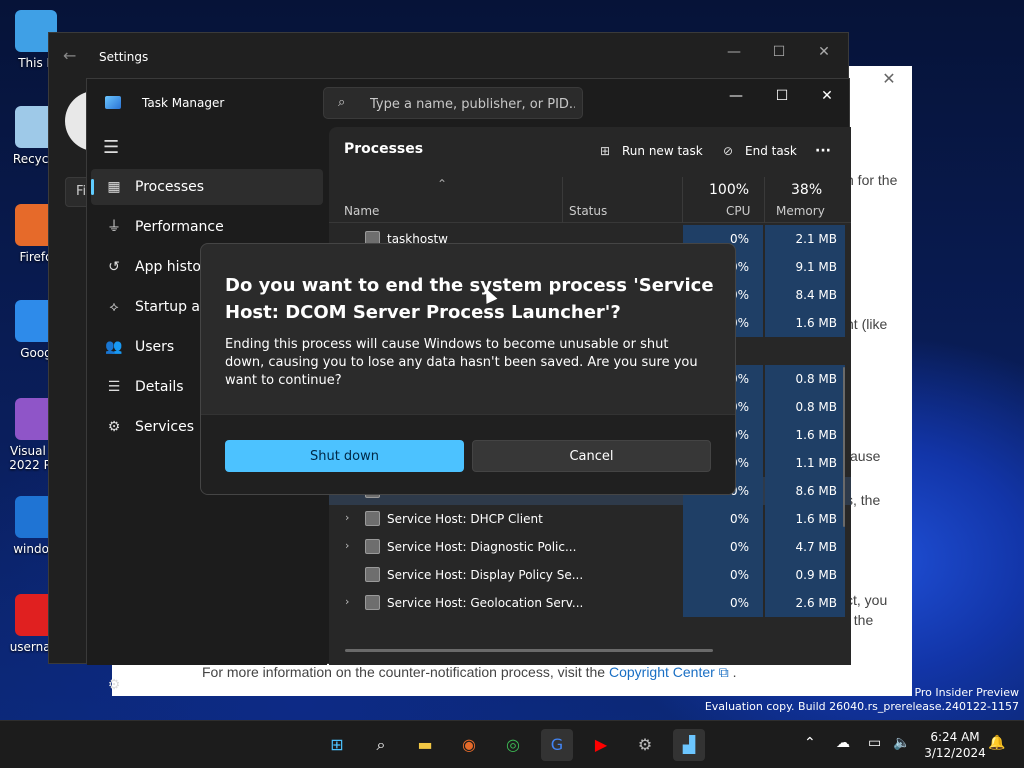 This screenshot has width=1024, height=768. Describe the element at coordinates (337, 745) in the screenshot. I see `start-icon: ⊞` at that location.